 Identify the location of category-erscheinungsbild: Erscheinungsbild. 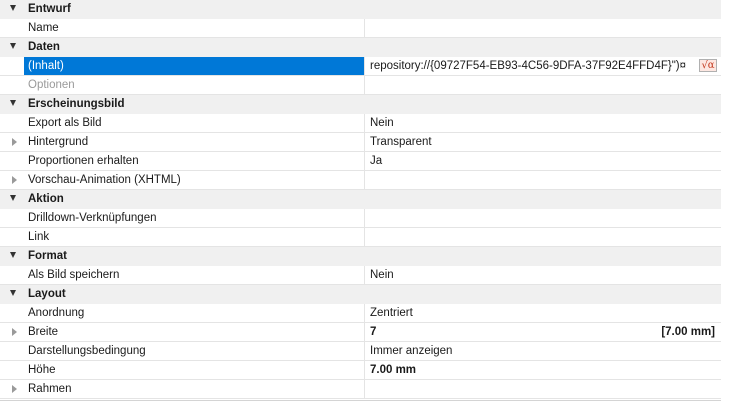
(360, 104).